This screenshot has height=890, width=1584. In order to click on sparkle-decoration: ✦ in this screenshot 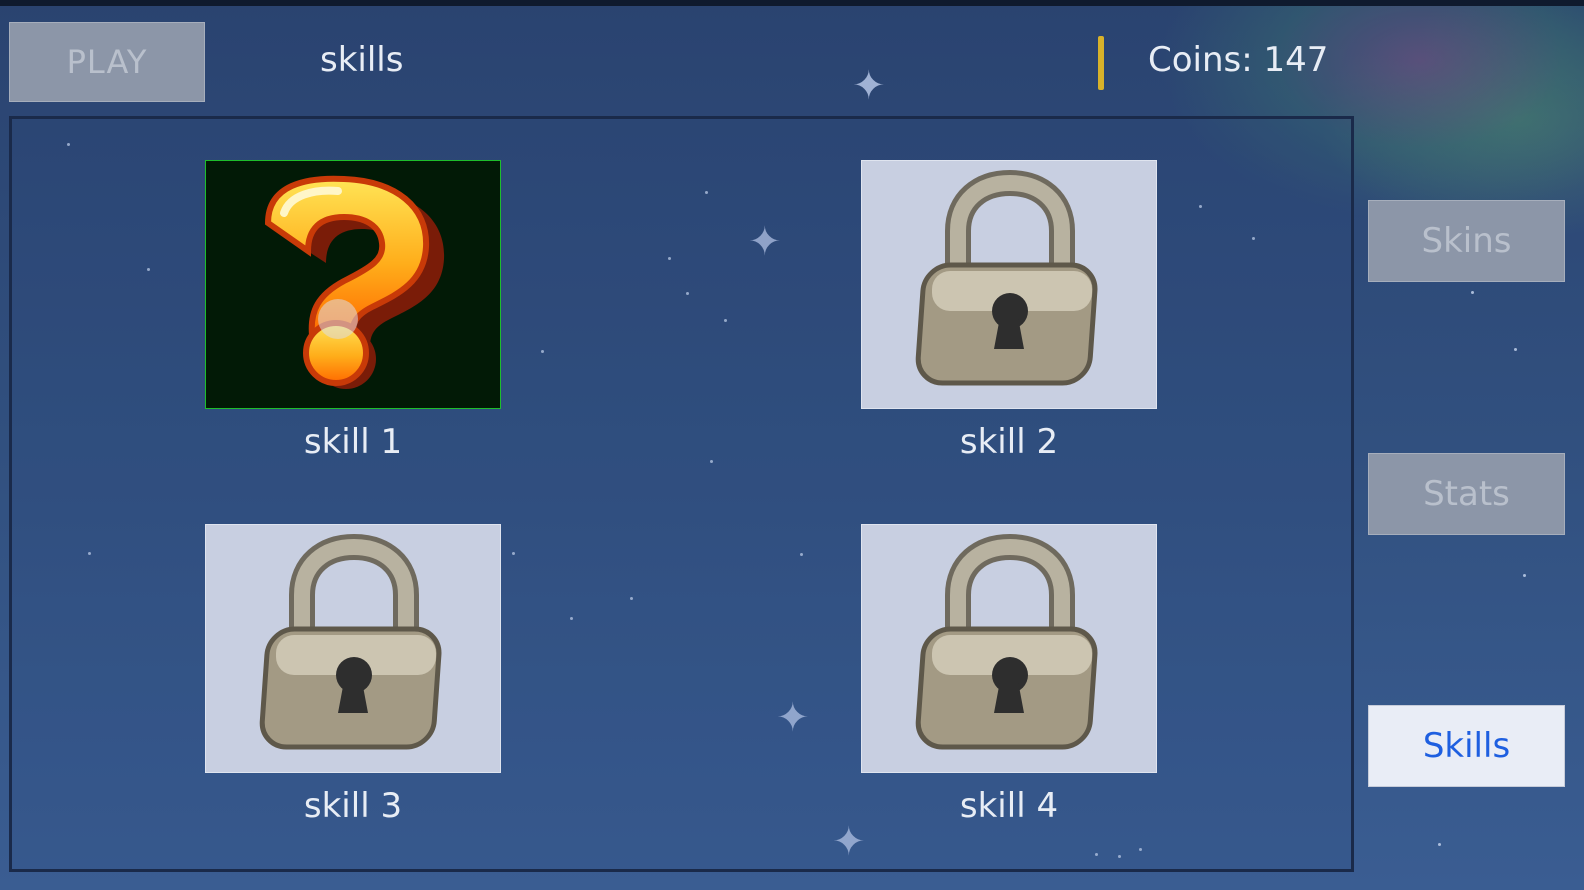, I will do `click(869, 86)`.